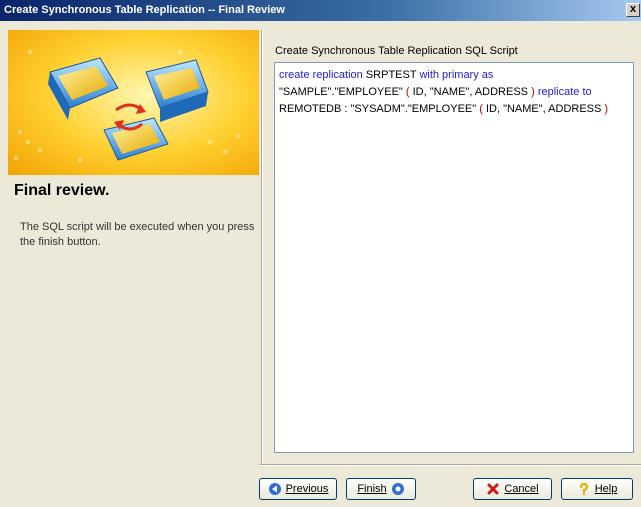 This screenshot has width=641, height=507. I want to click on primary-columns: ID, "NAME", ADDRESS, so click(470, 92).